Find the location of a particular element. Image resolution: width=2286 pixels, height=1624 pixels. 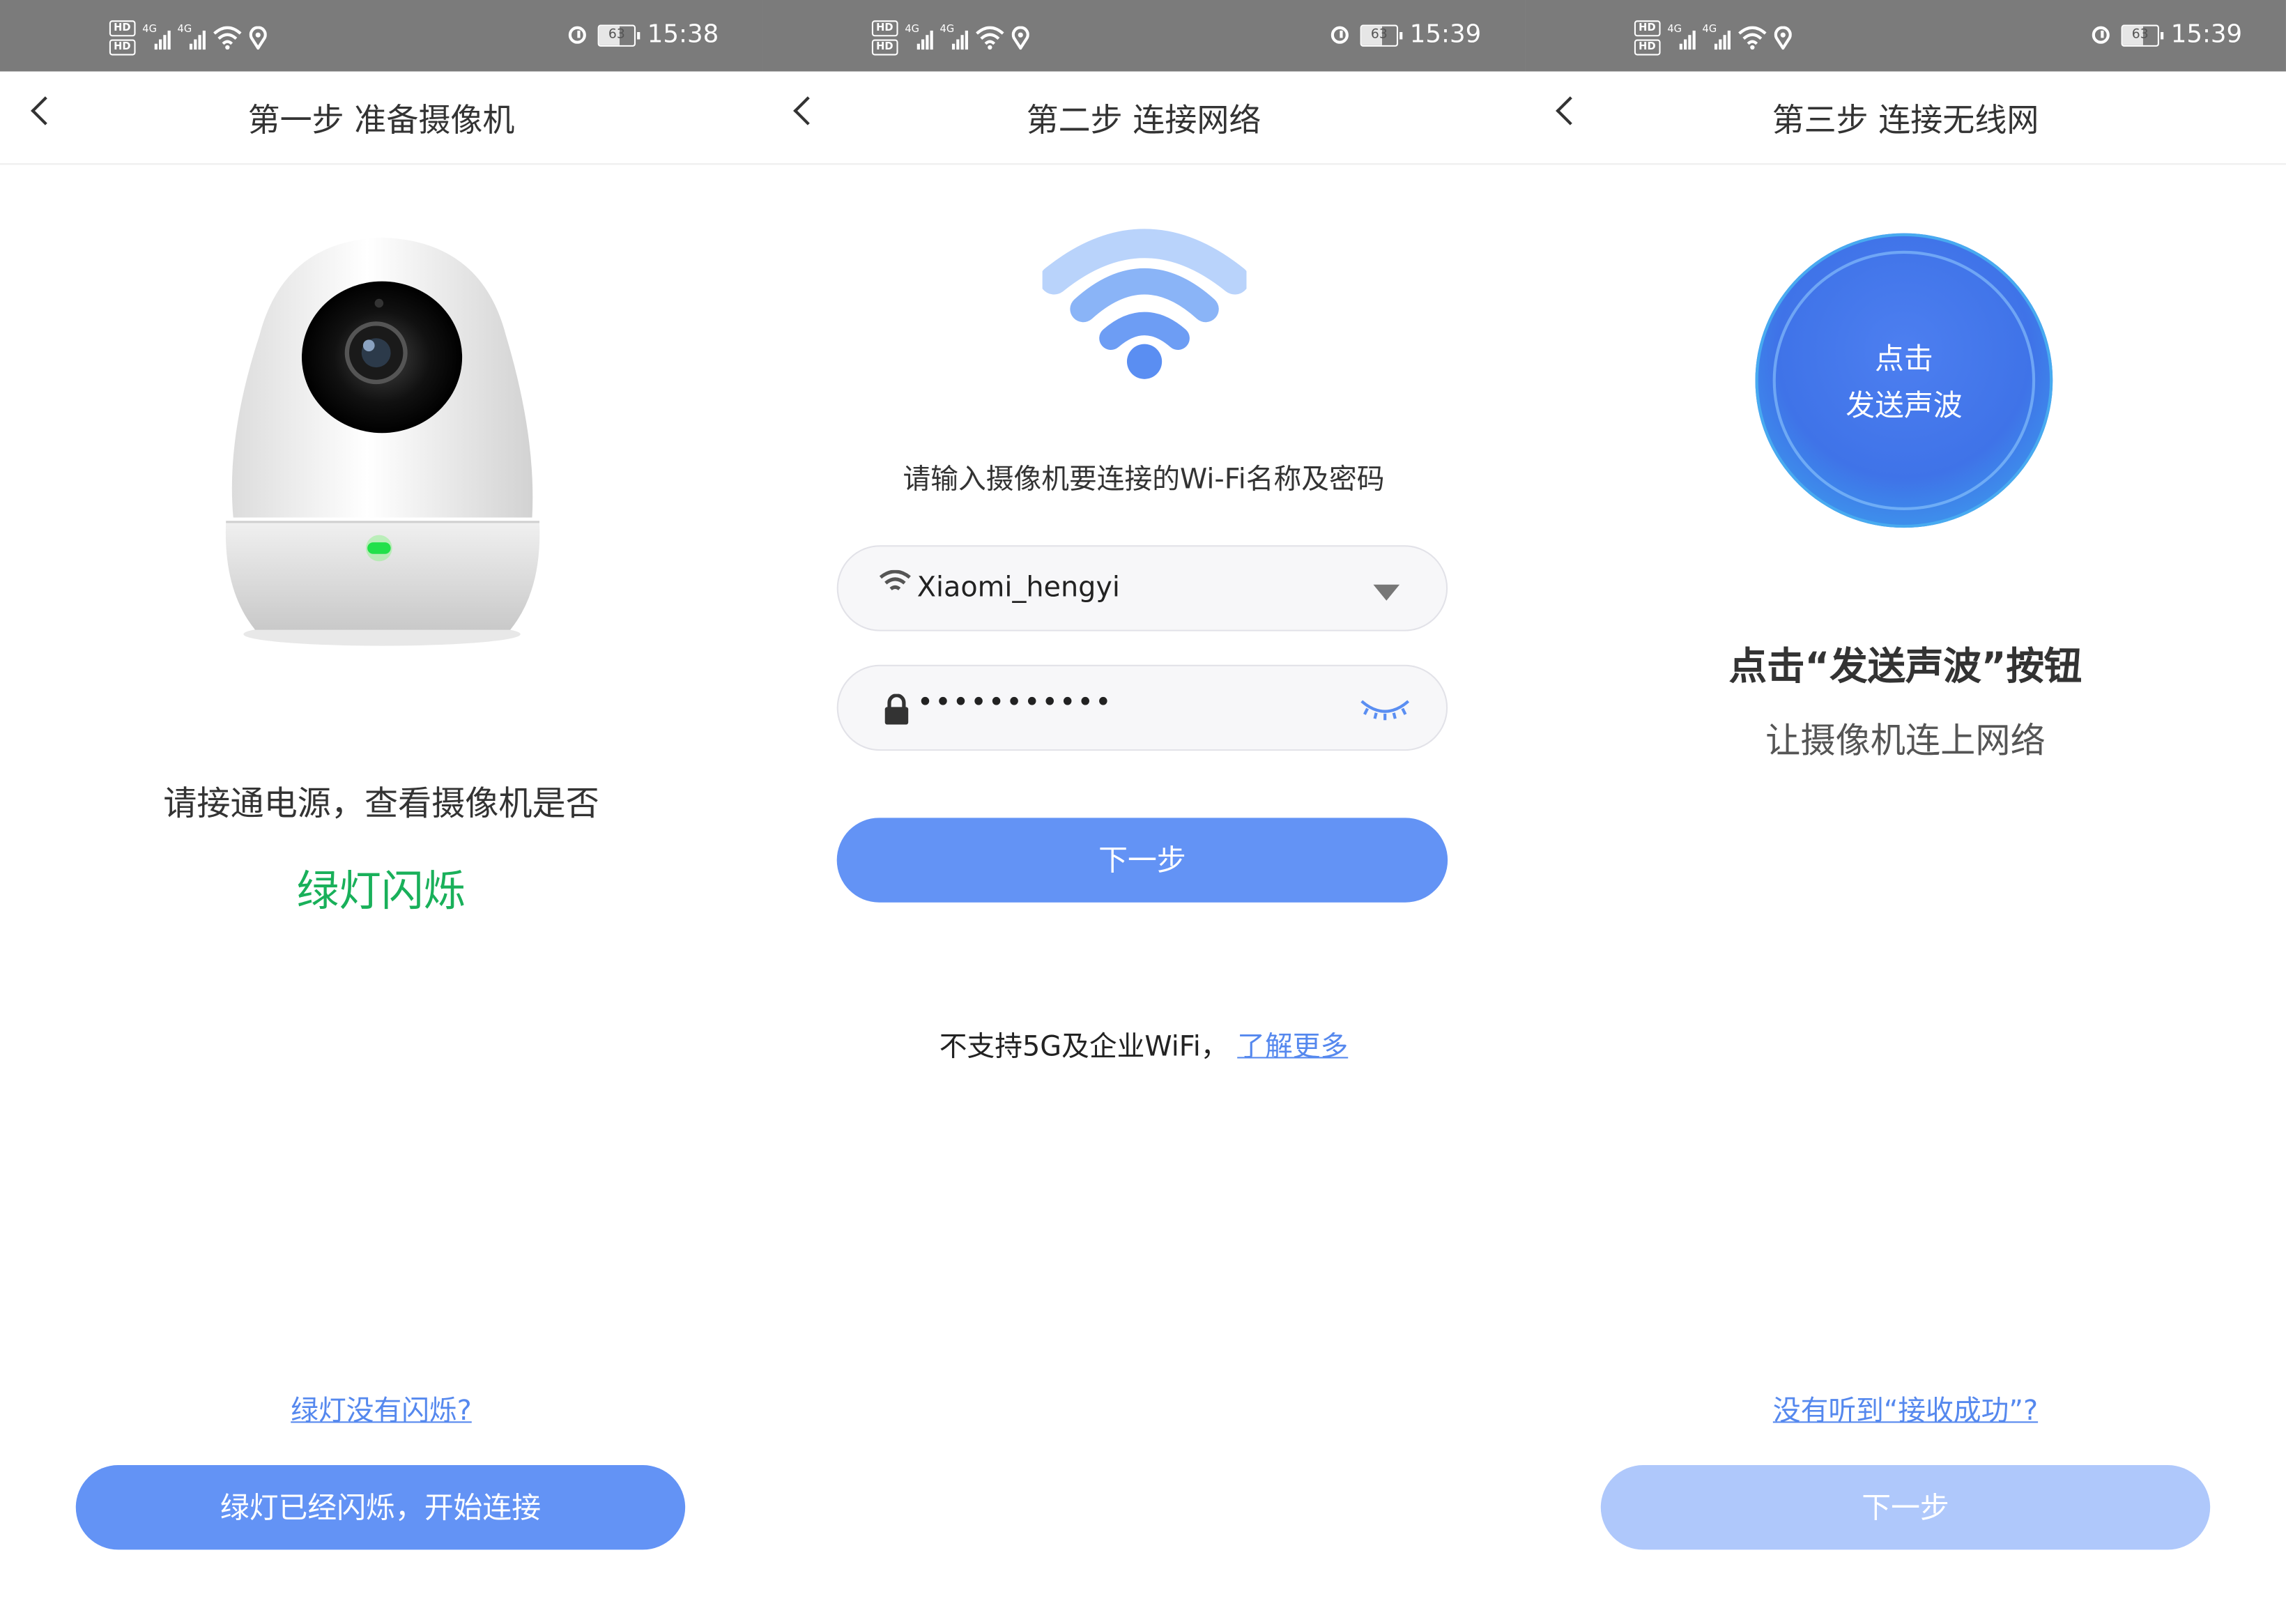

wifi-prompt: 请输入摄像机要连接的Wi-Fi名称及密码 is located at coordinates (1144, 480).